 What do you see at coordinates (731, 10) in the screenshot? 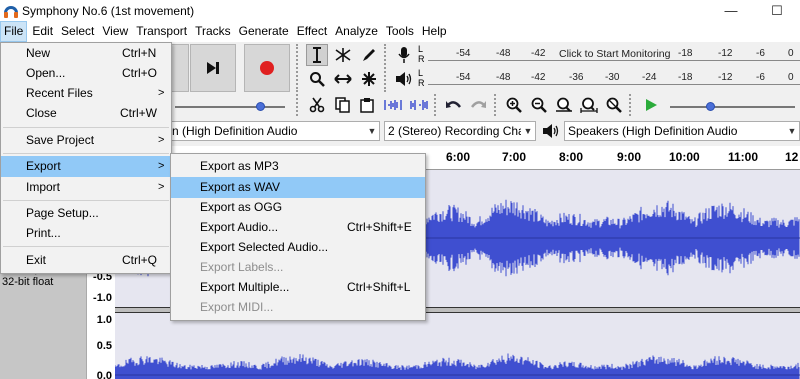
I see `minimize-button: —` at bounding box center [731, 10].